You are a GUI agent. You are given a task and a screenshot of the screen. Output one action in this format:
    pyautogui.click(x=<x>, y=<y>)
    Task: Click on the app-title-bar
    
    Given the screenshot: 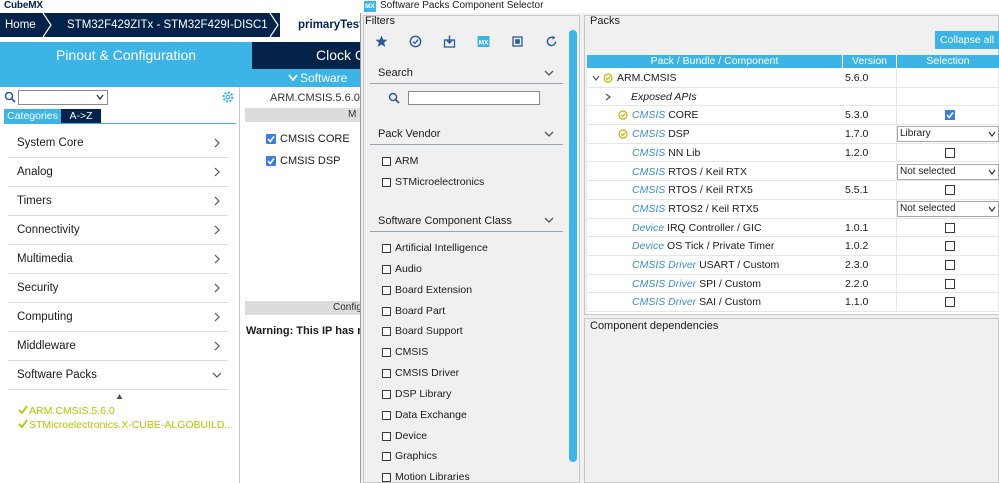 What is the action you would take?
    pyautogui.click(x=180, y=6)
    